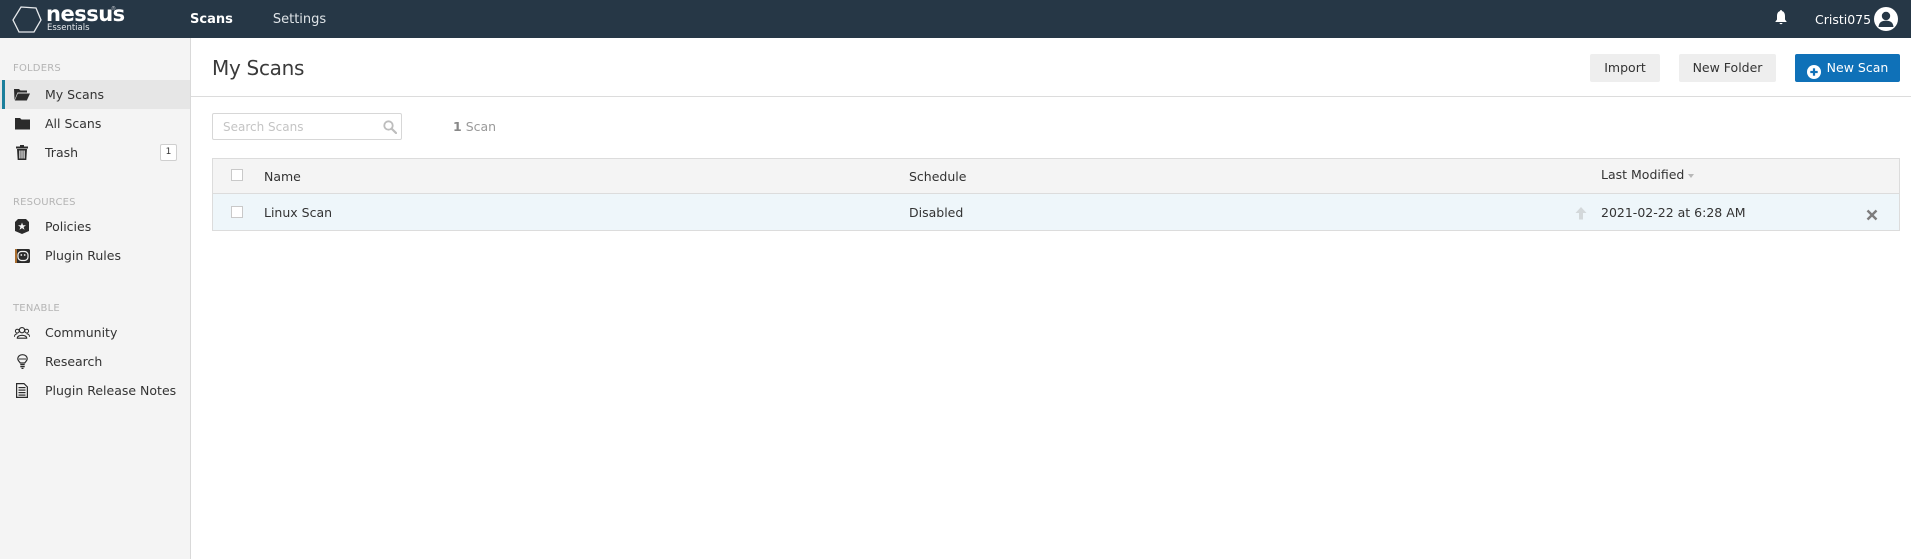  What do you see at coordinates (1843, 19) in the screenshot?
I see `username: Cristi075` at bounding box center [1843, 19].